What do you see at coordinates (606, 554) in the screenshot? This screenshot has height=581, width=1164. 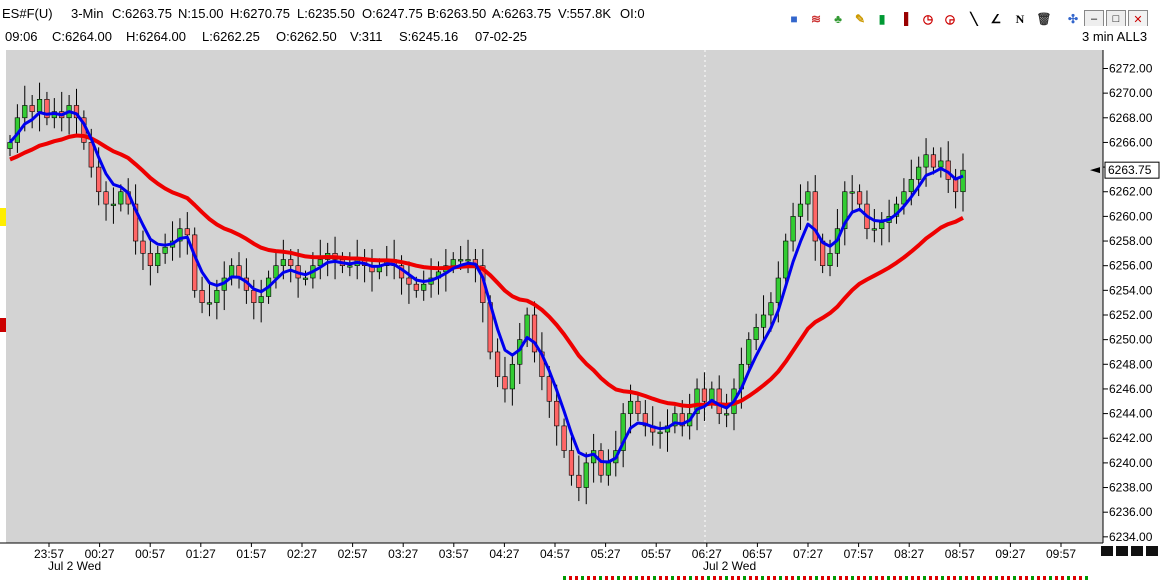 I see `x-tick-label: 05:27` at bounding box center [606, 554].